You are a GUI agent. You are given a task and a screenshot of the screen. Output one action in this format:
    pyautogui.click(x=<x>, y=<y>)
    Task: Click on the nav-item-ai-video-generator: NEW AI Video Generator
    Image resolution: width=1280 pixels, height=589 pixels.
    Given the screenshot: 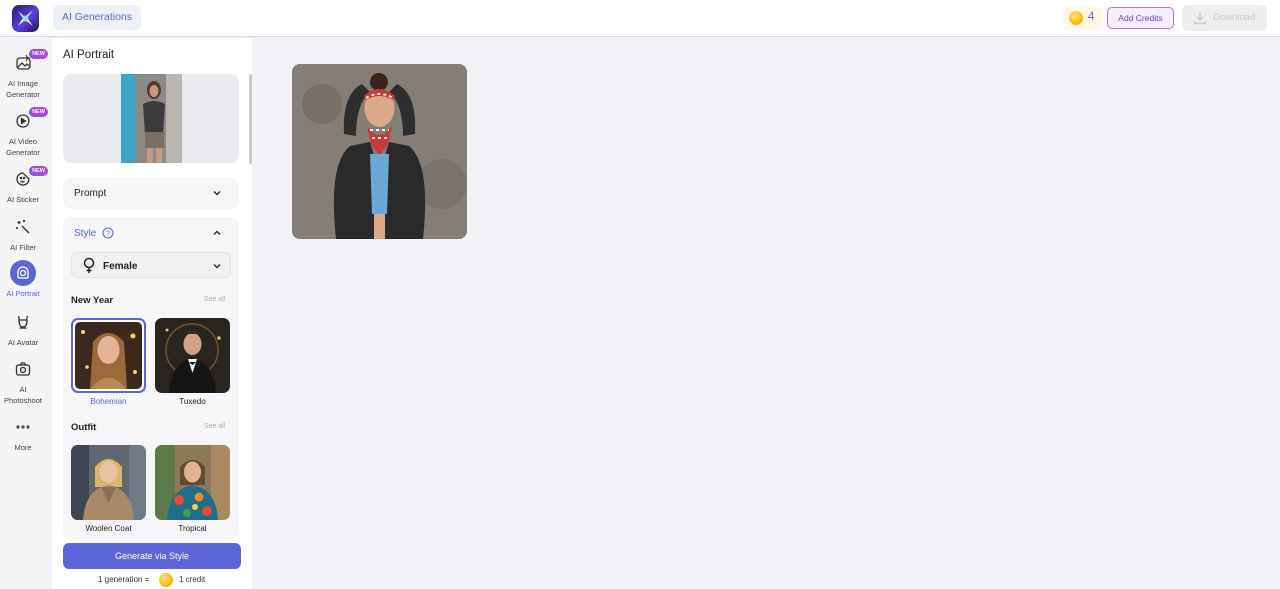 What is the action you would take?
    pyautogui.click(x=24, y=132)
    